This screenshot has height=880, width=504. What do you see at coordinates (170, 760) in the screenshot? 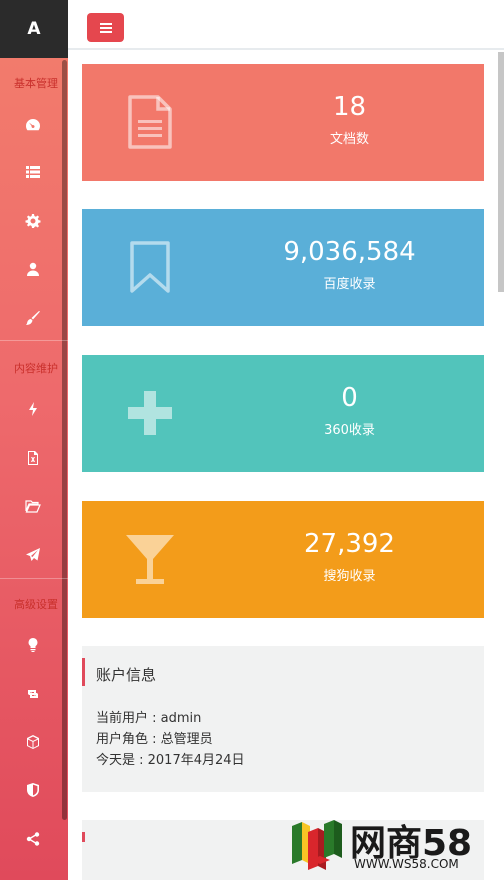
I see `today-date-text: 今天是 : 2017年4月24日` at bounding box center [170, 760].